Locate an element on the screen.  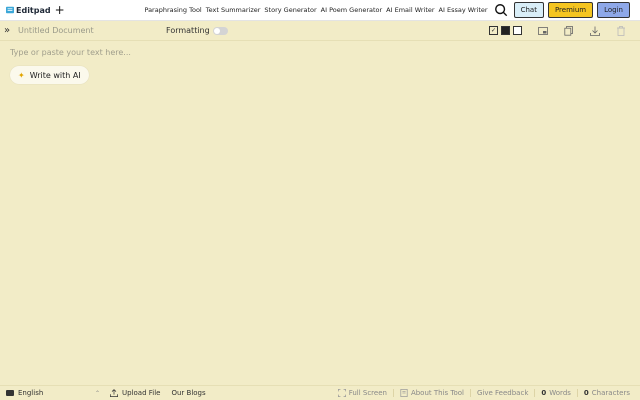
theme-swatches: ✓ is located at coordinates (504, 30).